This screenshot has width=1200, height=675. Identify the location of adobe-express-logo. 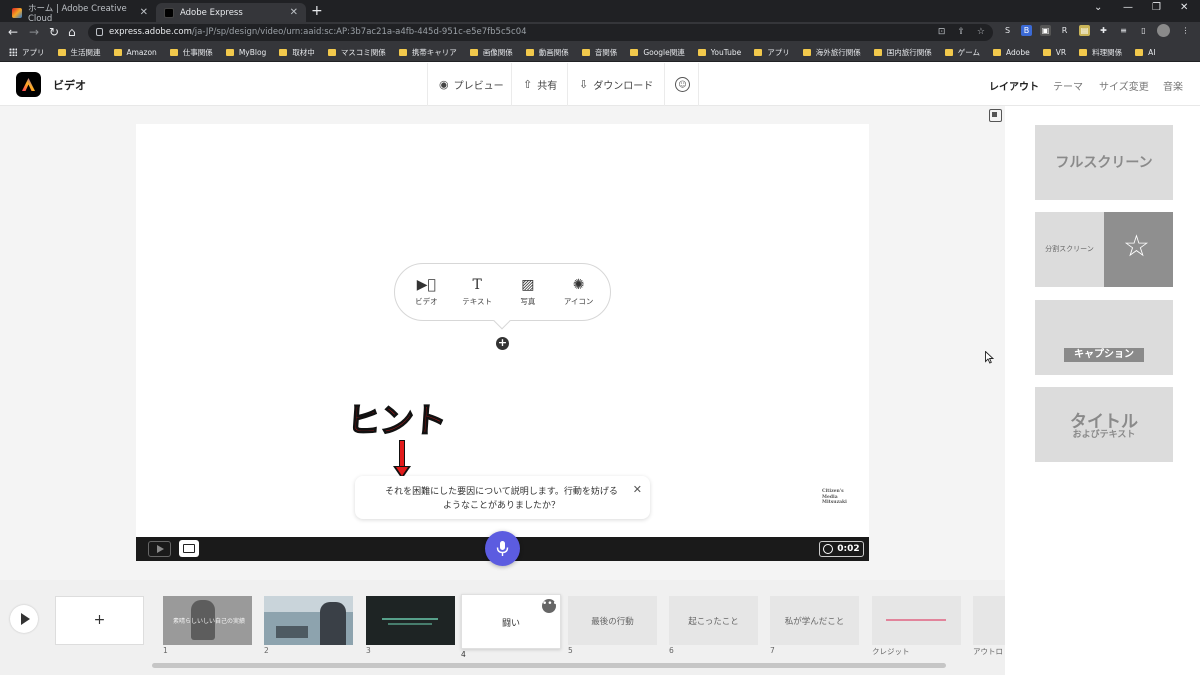
(28, 84).